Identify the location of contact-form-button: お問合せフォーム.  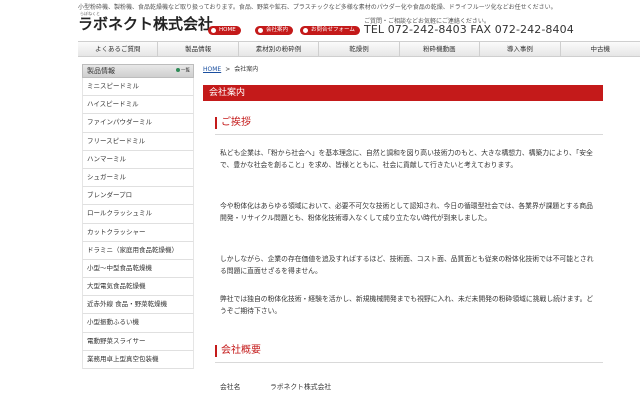
(330, 30).